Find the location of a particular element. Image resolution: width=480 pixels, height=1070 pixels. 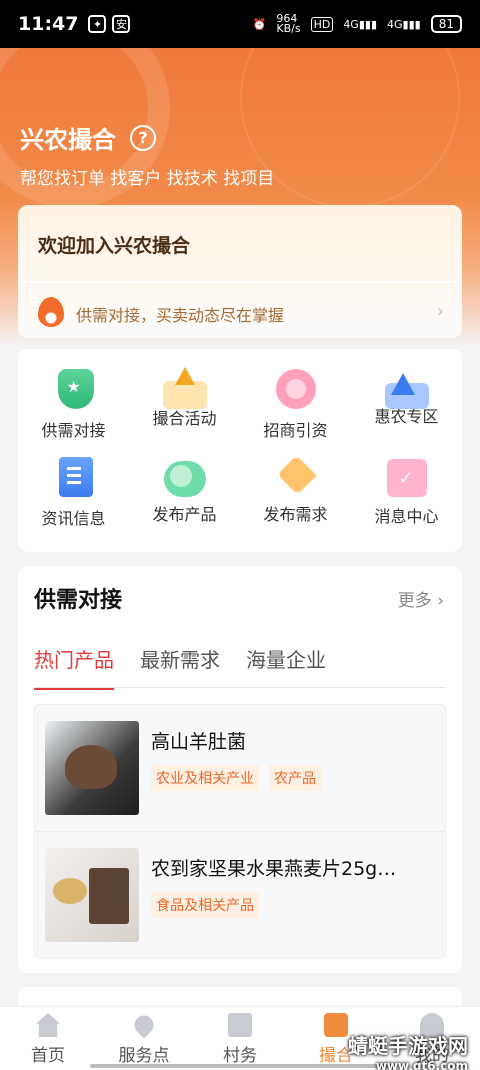

matchmaking-bag-icon is located at coordinates (336, 1025).